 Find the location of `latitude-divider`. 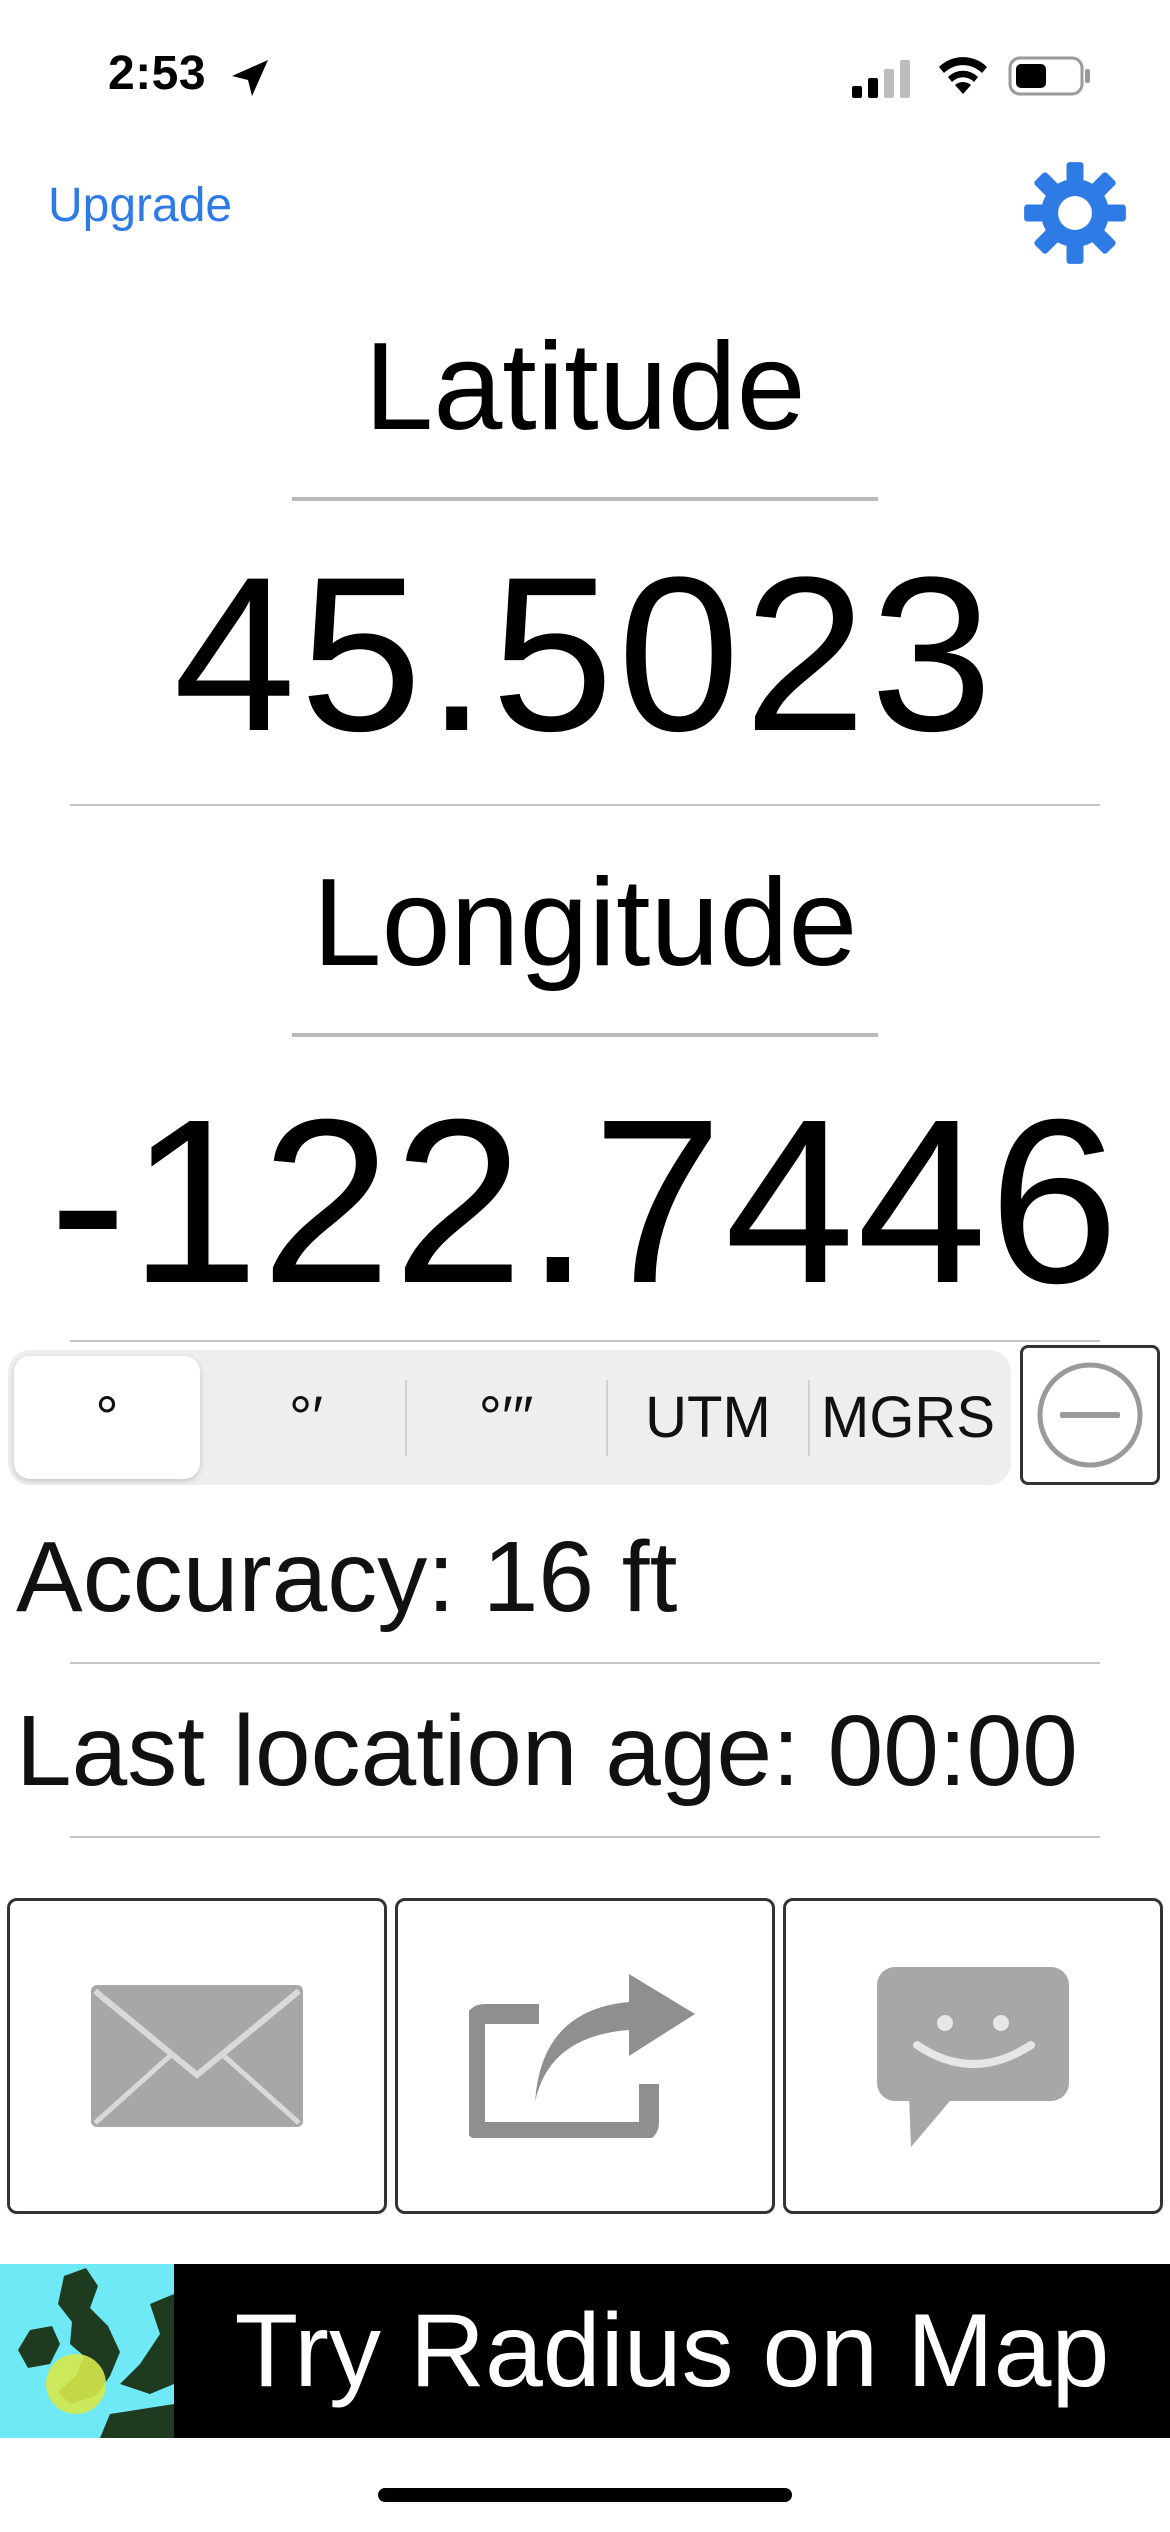

latitude-divider is located at coordinates (585, 805).